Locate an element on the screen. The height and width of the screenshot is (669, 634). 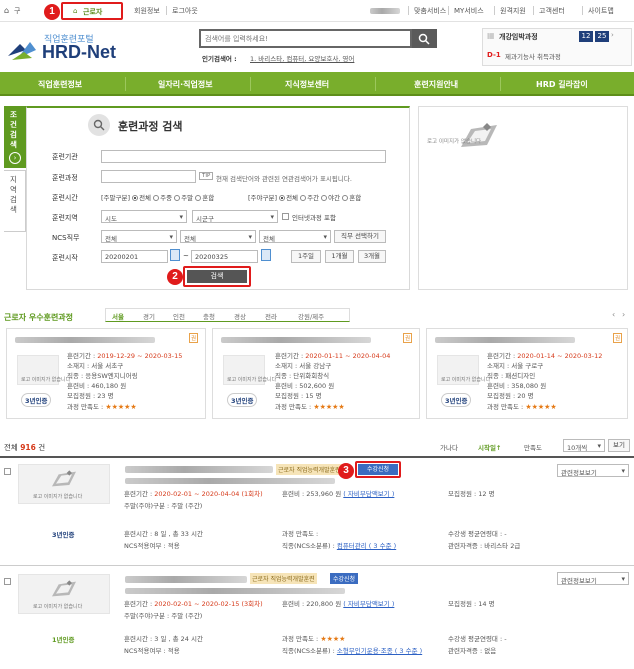
search-input is located at coordinates (305, 38).